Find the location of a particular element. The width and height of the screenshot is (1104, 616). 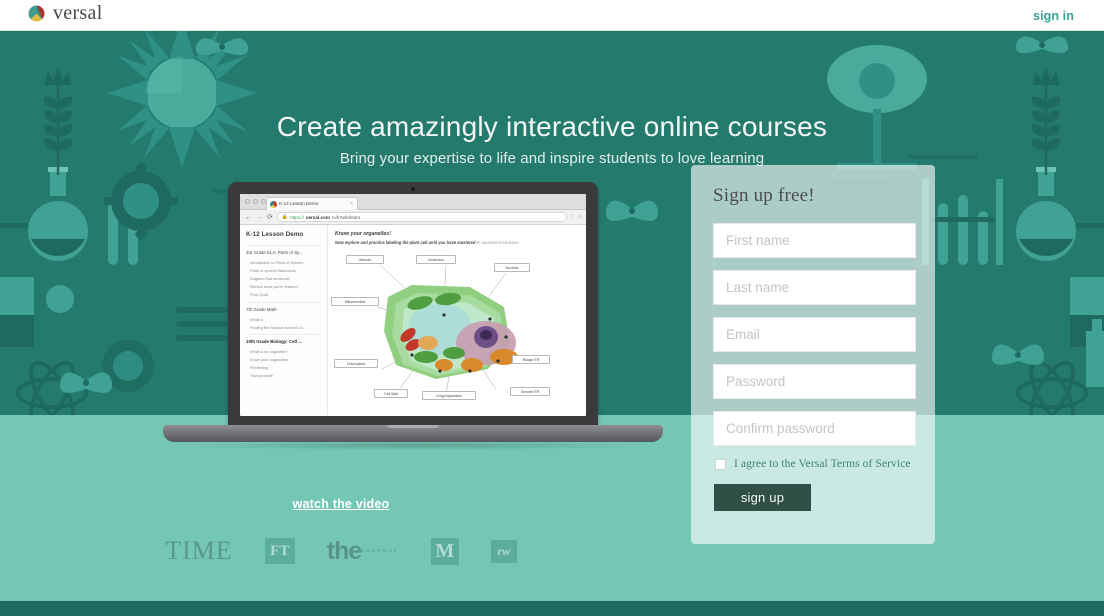

browser-tab: K-12 Lesson Demo × is located at coordinates (312, 203).